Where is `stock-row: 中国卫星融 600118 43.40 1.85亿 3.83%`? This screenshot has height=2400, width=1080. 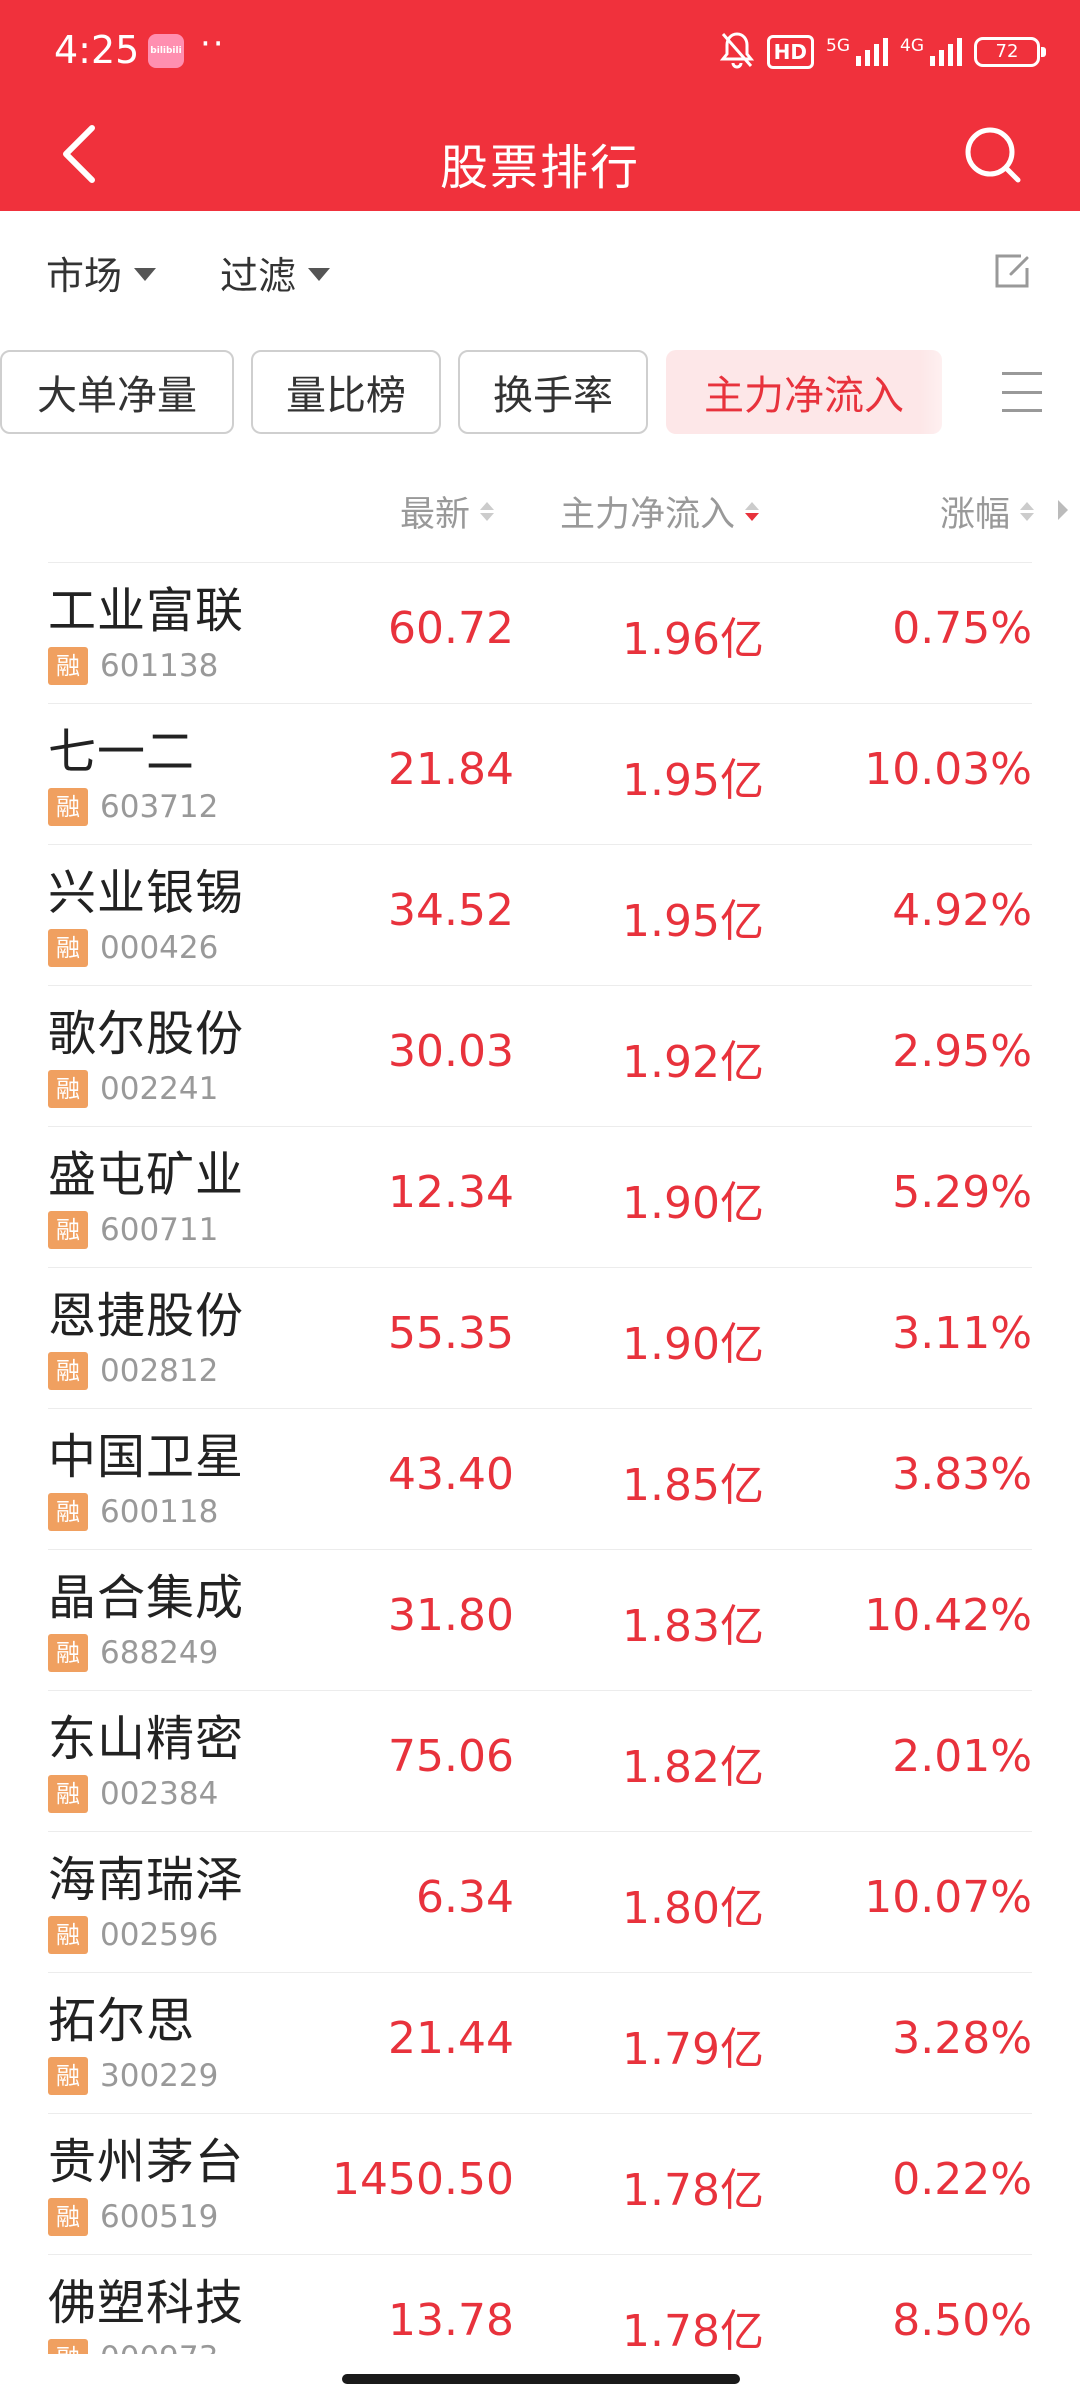 stock-row: 中国卫星融 600118 43.40 1.85亿 3.83% is located at coordinates (540, 1478).